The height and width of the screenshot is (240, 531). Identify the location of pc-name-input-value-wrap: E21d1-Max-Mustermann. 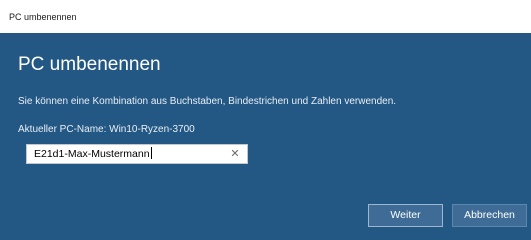
(93, 154).